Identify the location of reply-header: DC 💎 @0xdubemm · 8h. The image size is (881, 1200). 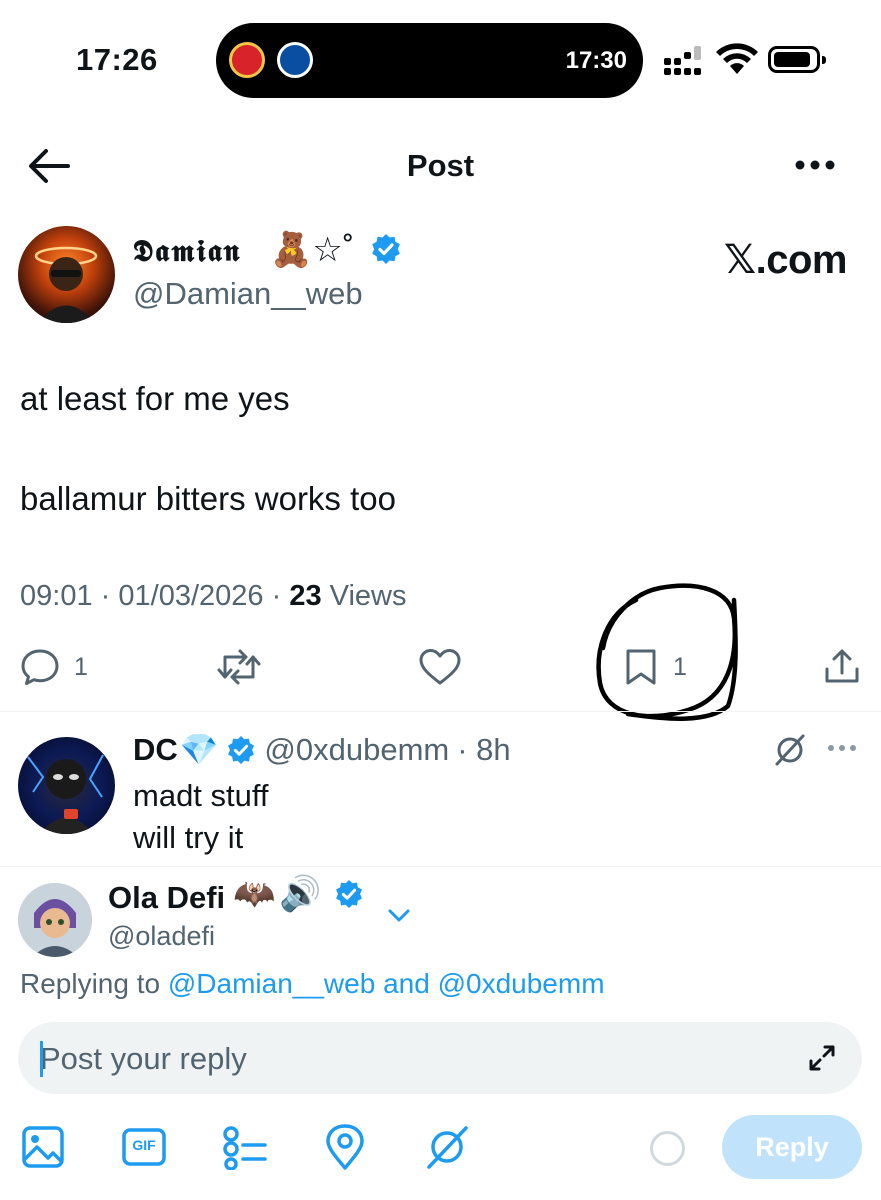
(322, 749).